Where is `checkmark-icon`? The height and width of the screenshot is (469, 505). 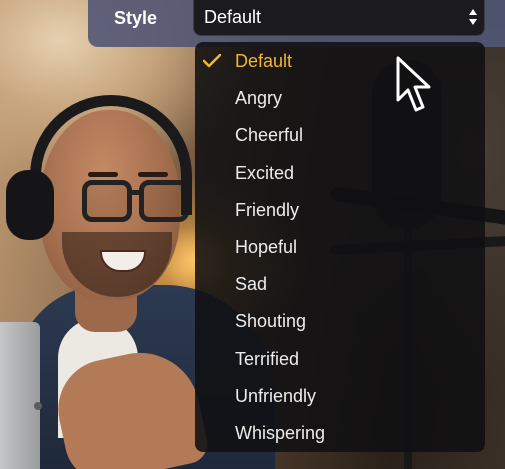
checkmark-icon is located at coordinates (212, 61).